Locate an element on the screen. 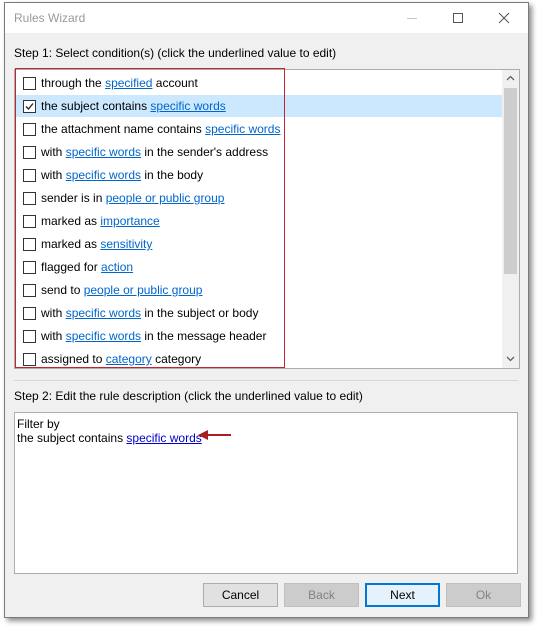  maximize-icon is located at coordinates (458, 18).